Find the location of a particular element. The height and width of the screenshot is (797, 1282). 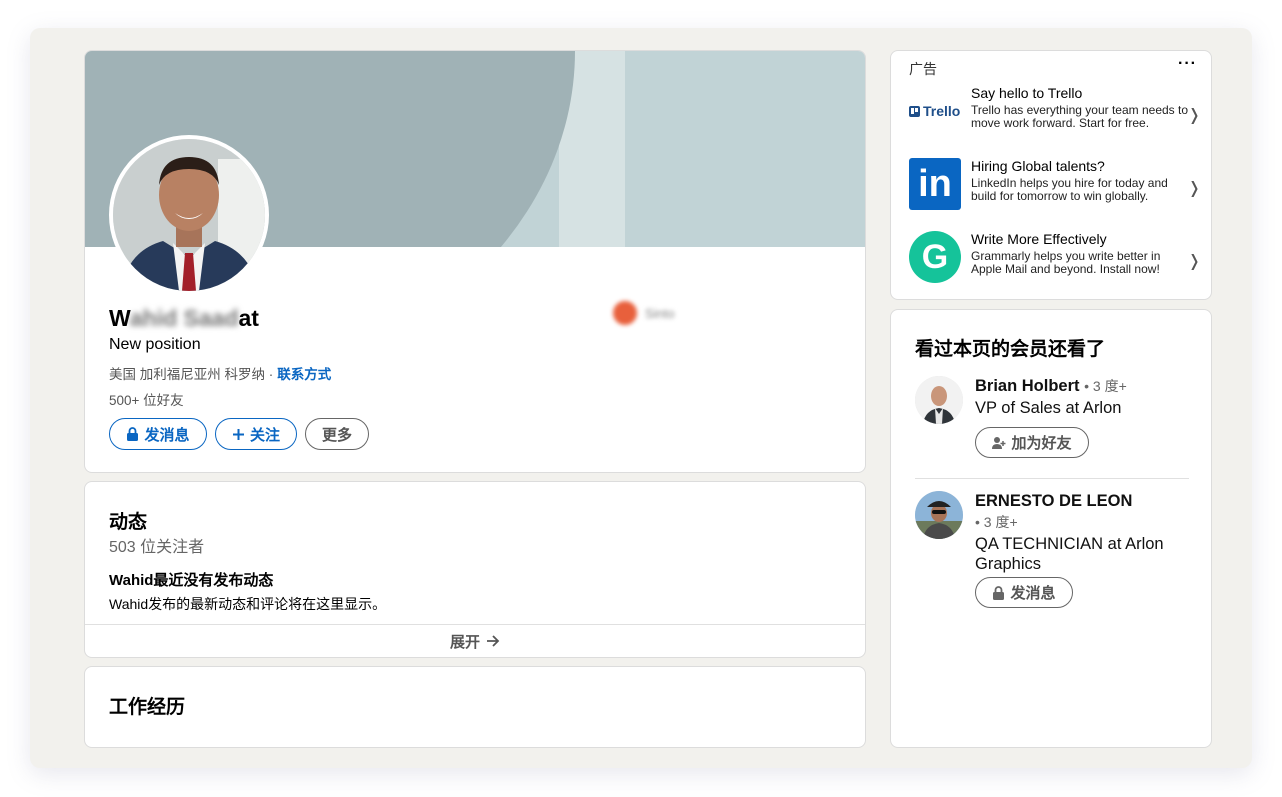

ads-more-icon: ··· is located at coordinates (1187, 64).